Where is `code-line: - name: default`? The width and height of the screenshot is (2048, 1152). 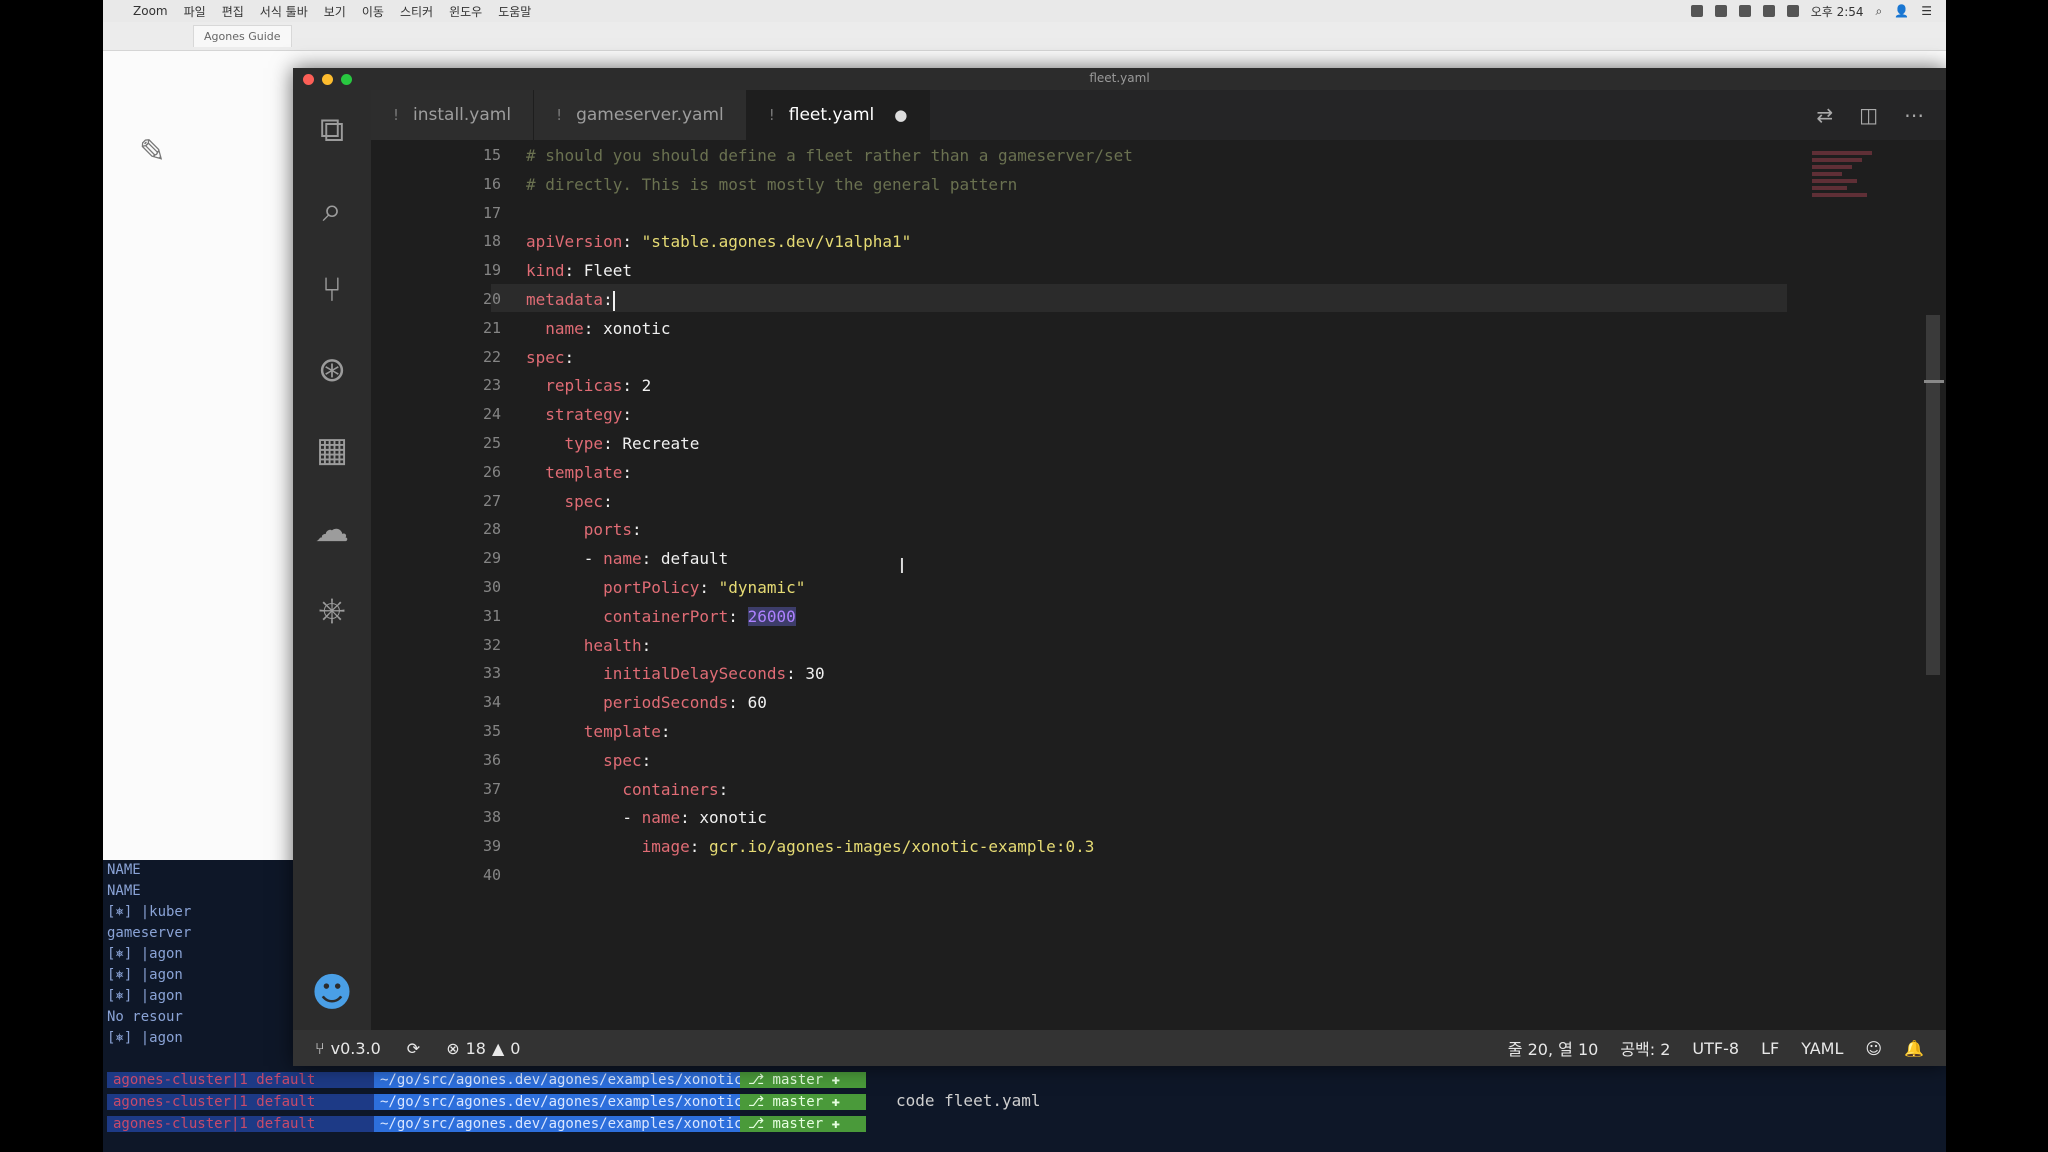 code-line: - name: default is located at coordinates (627, 559).